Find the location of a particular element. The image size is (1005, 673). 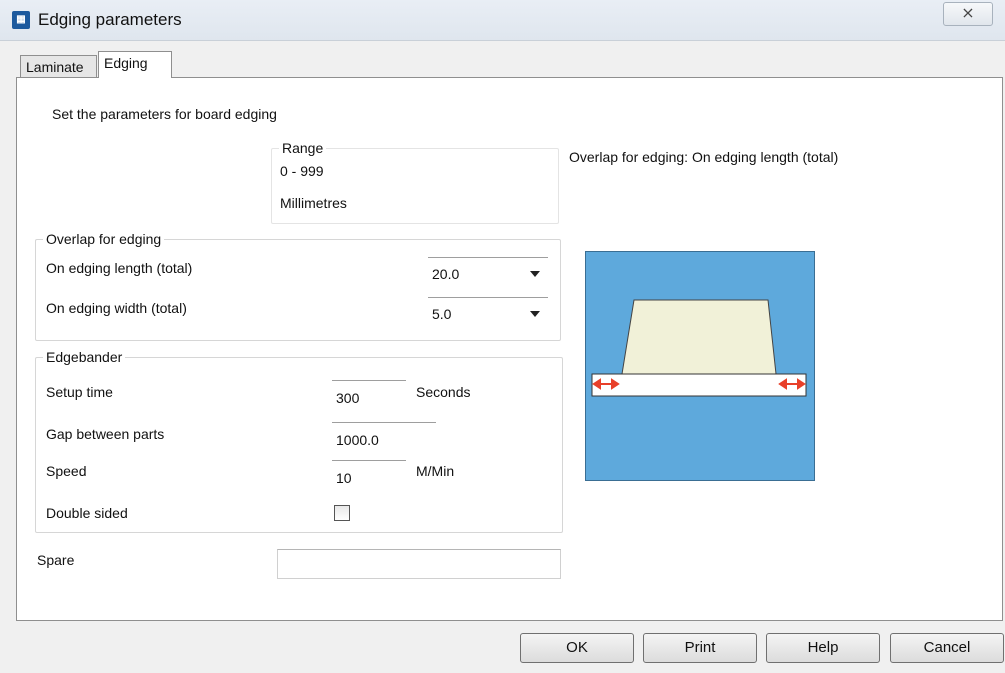

edging-length-value: 20.0 is located at coordinates (446, 274).